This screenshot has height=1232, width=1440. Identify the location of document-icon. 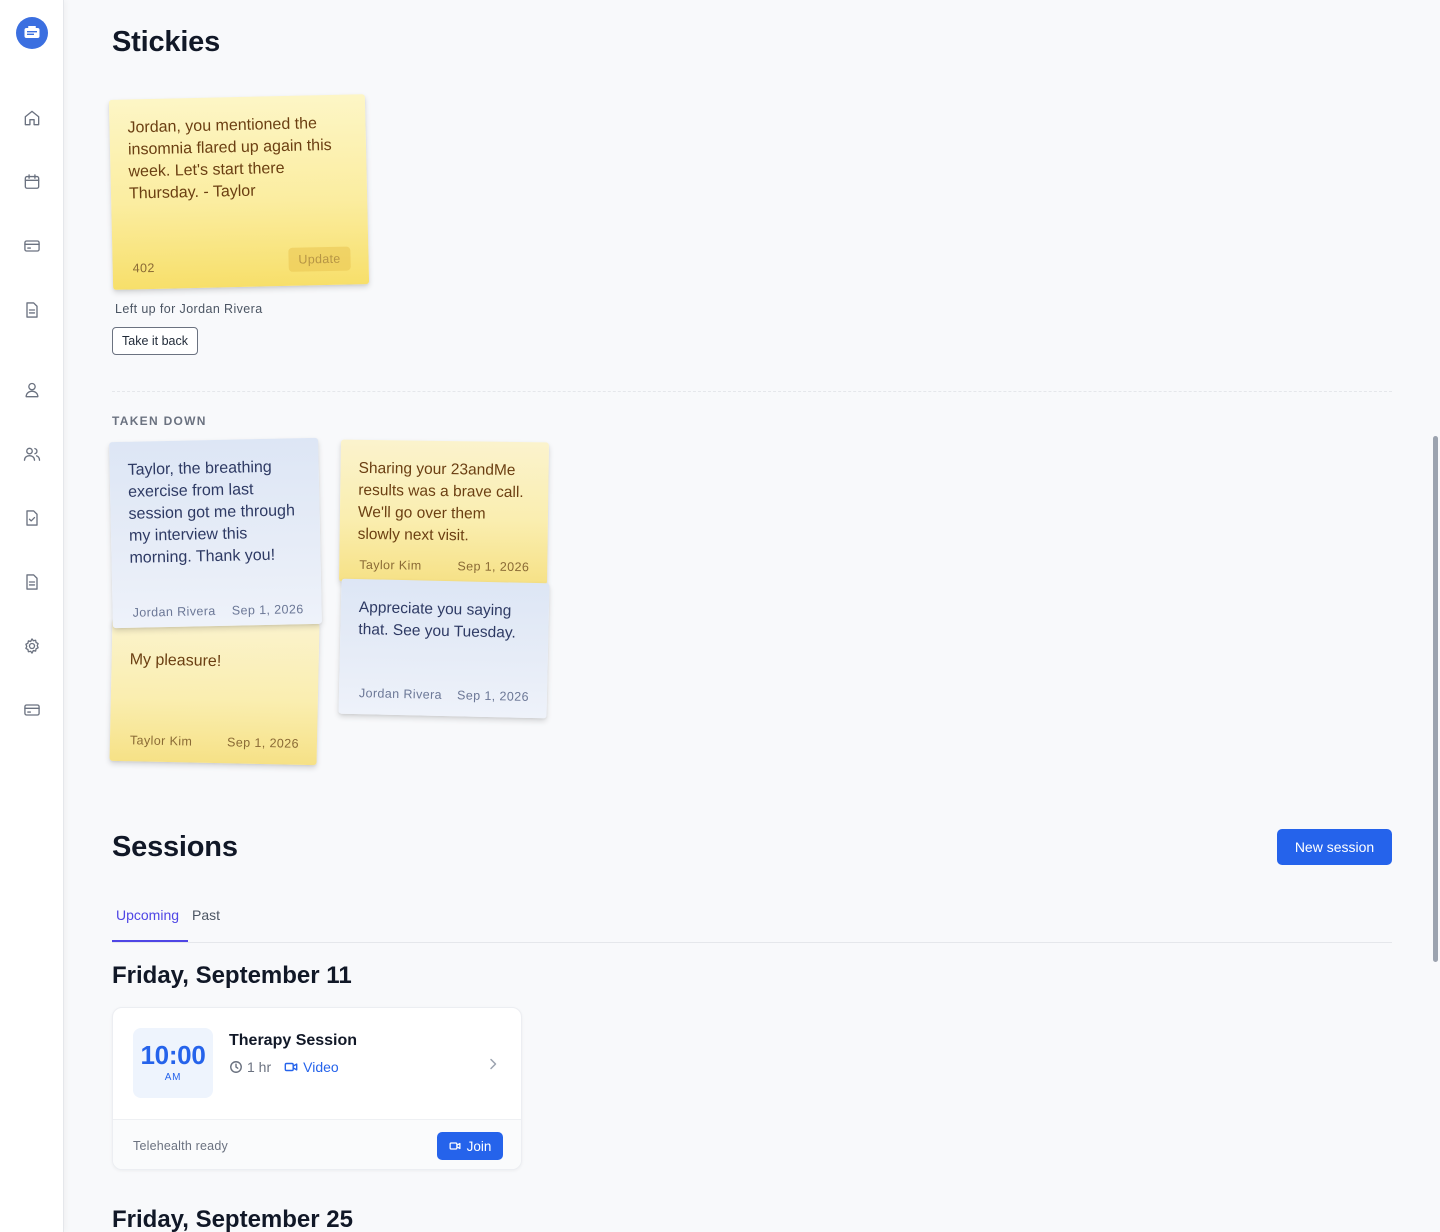
(32, 310).